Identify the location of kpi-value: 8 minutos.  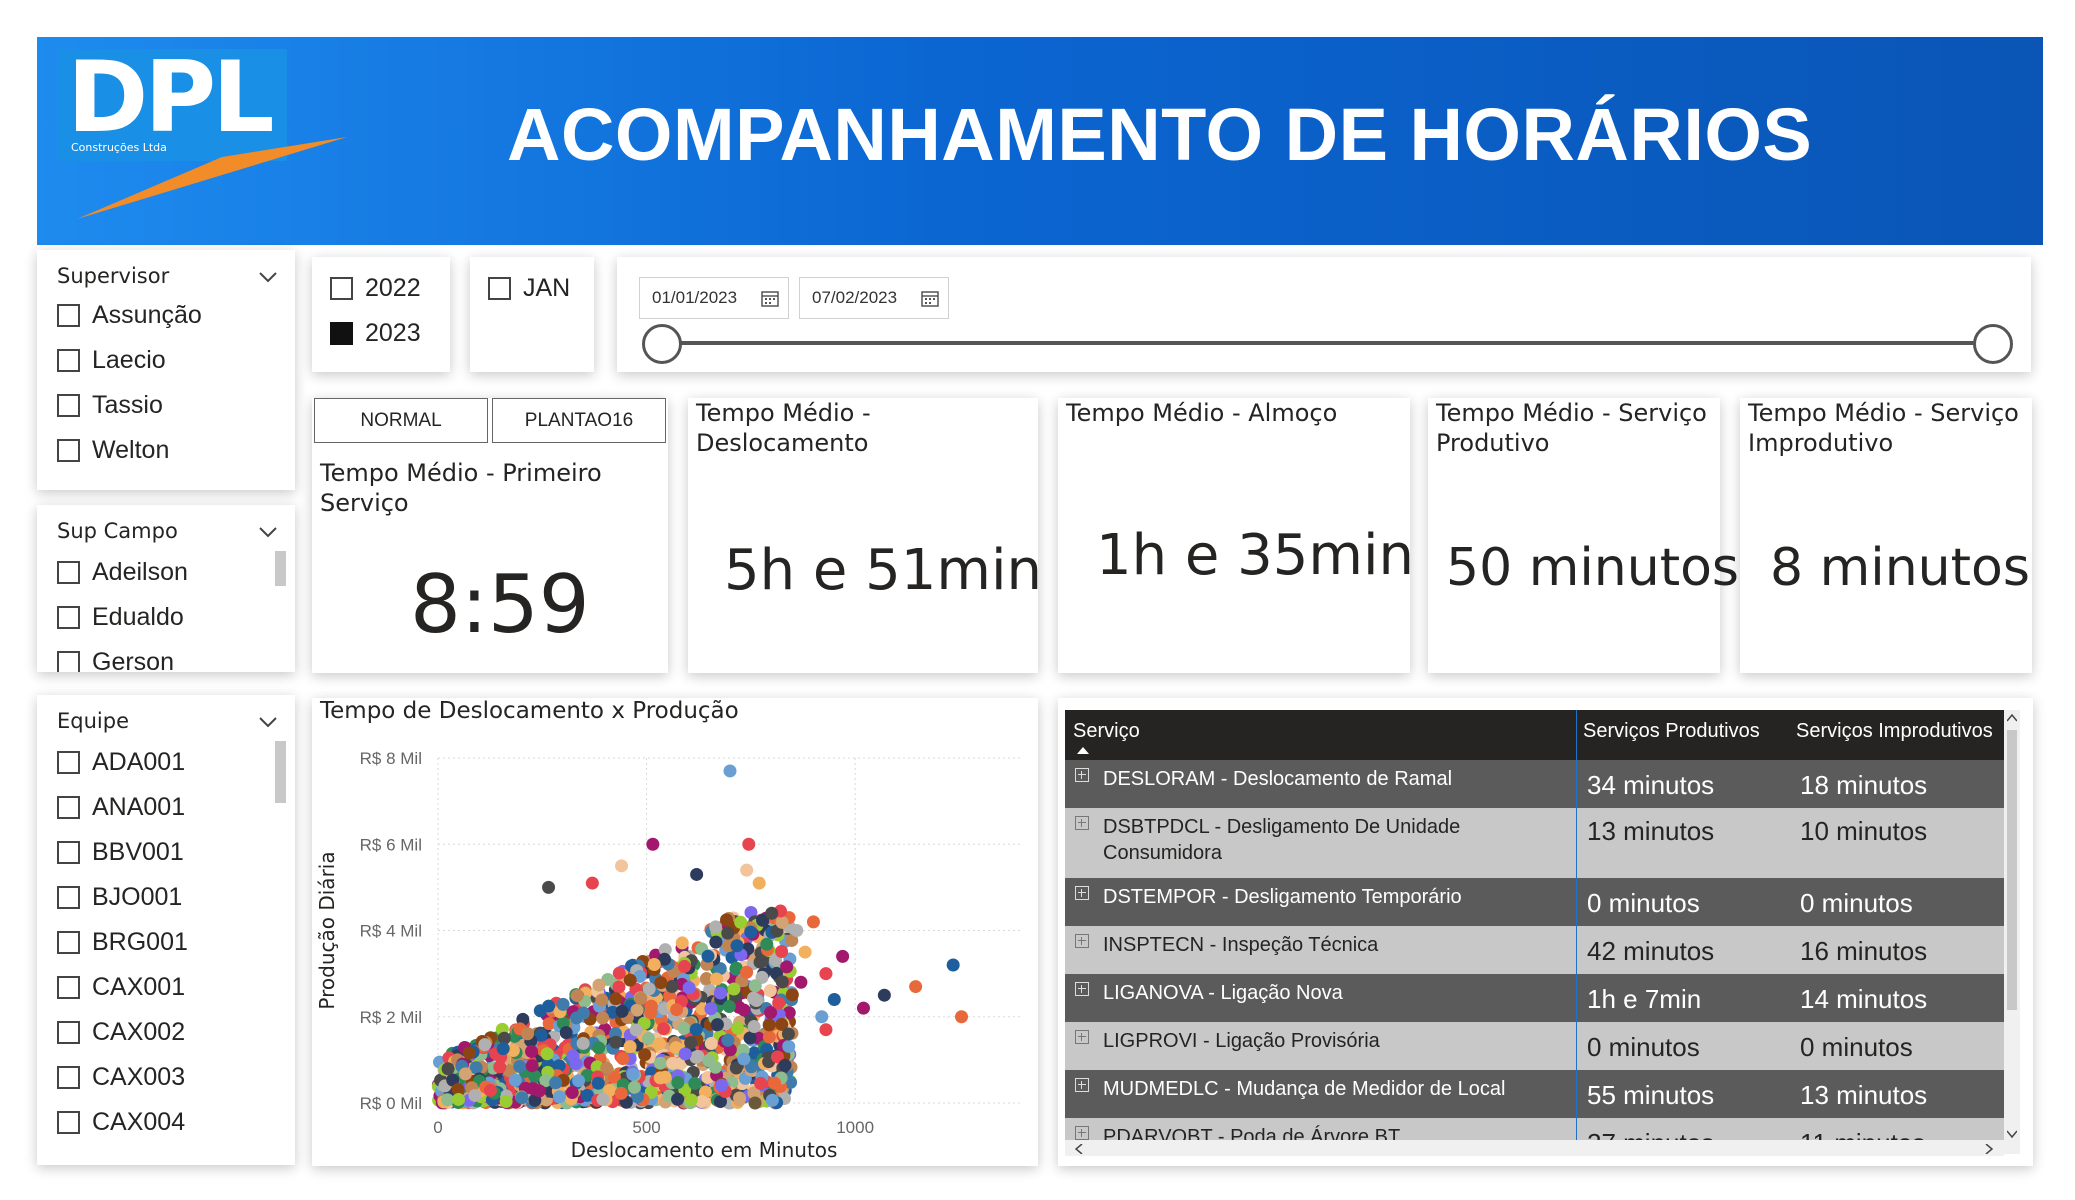
(1900, 568).